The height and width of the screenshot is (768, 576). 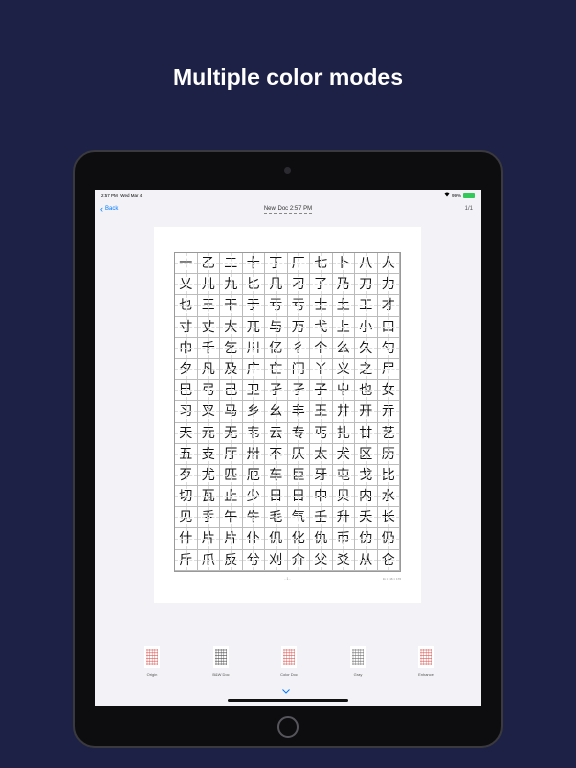 I want to click on mode-option: B&W Doc, so click(x=221, y=661).